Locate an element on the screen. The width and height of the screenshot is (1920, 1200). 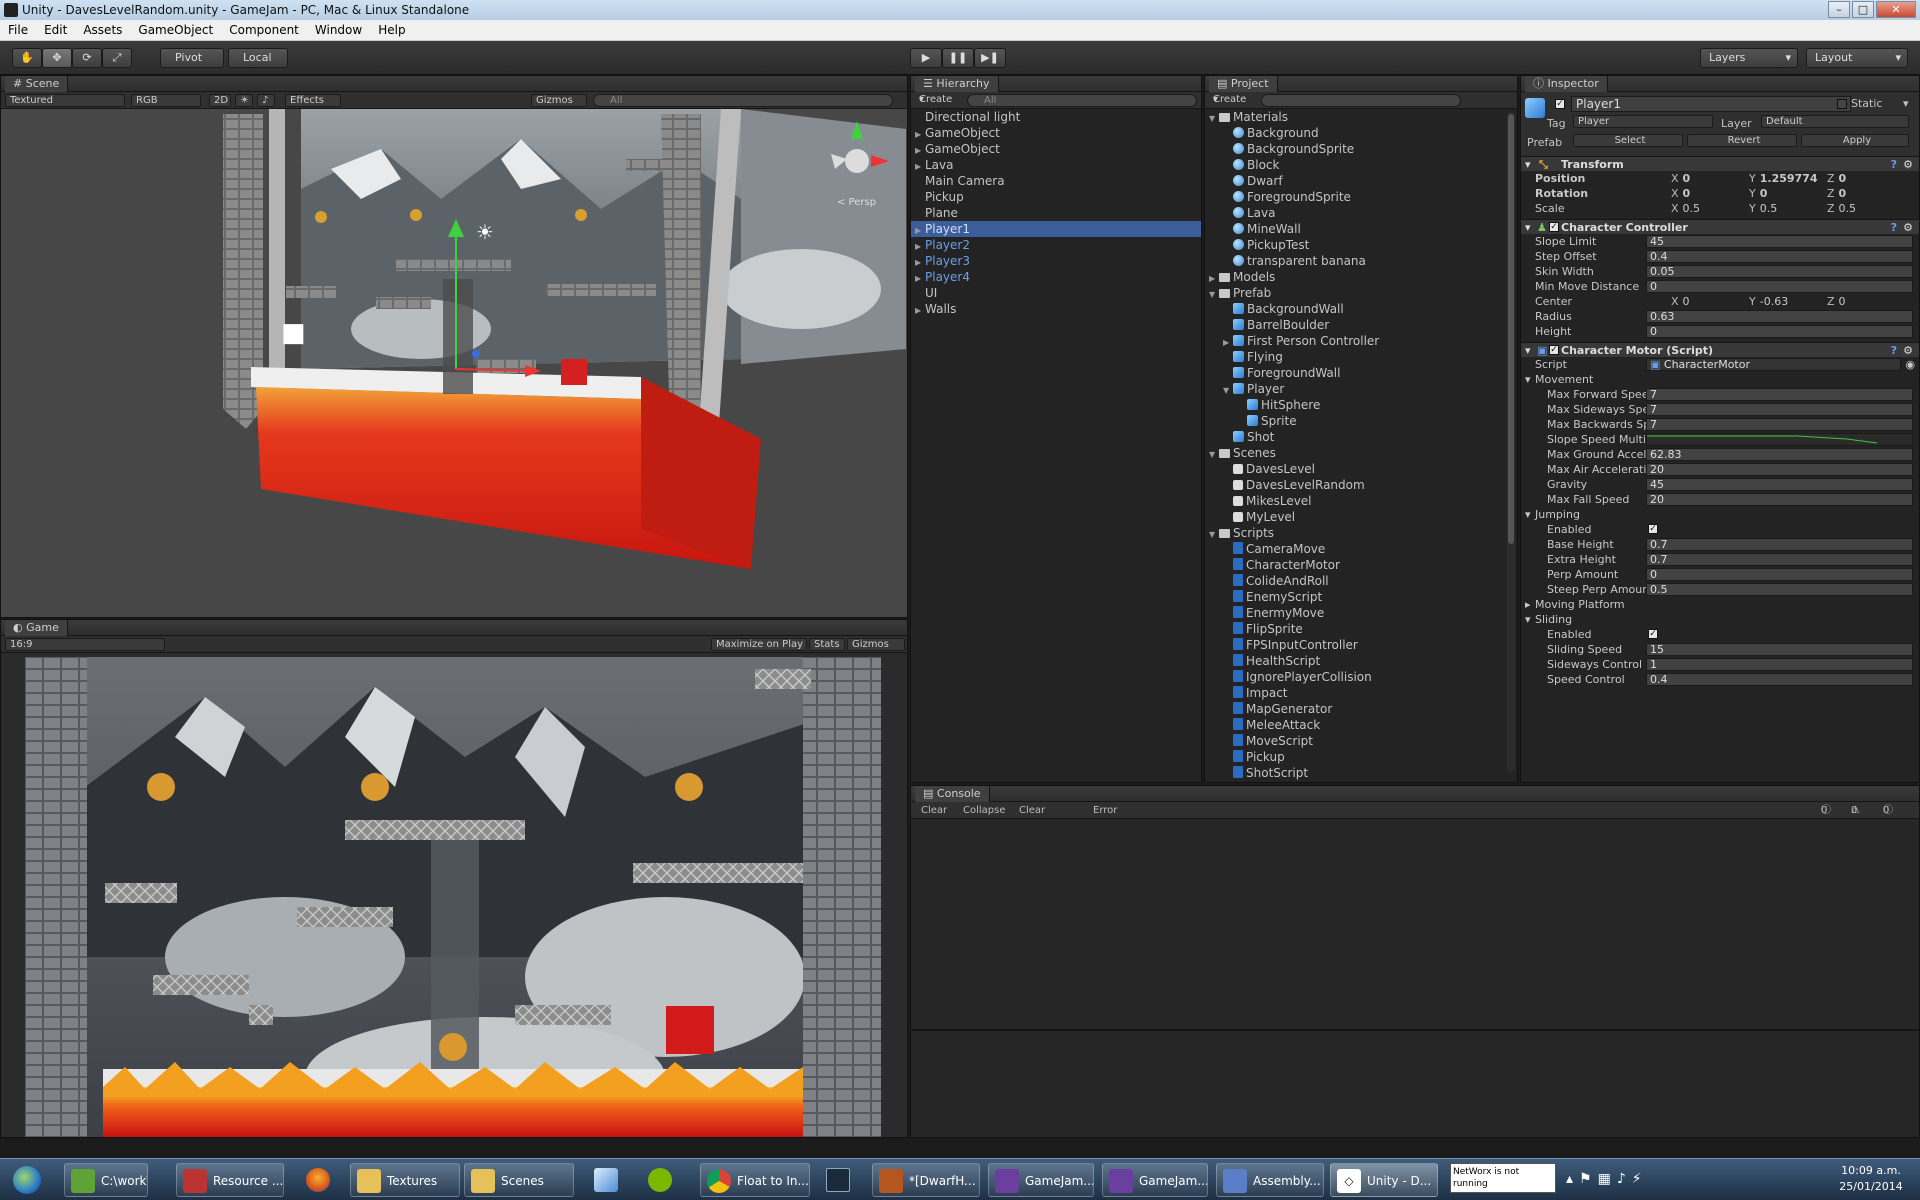
taskbar-item: Scenes is located at coordinates (519, 1180).